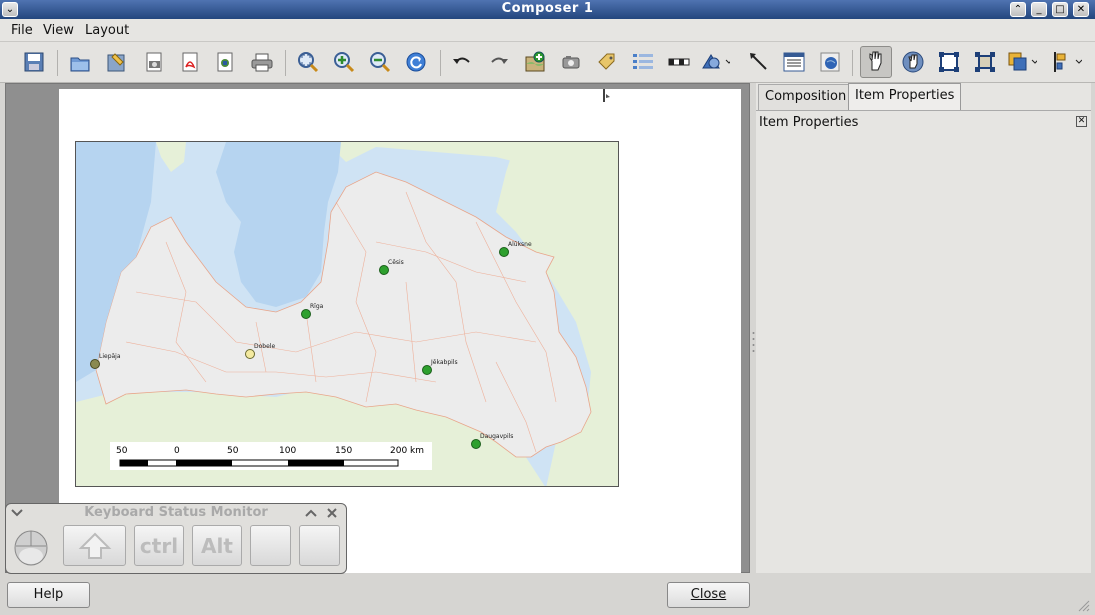 The image size is (1095, 615). Describe the element at coordinates (462, 62) in the screenshot. I see `undo-icon` at that location.